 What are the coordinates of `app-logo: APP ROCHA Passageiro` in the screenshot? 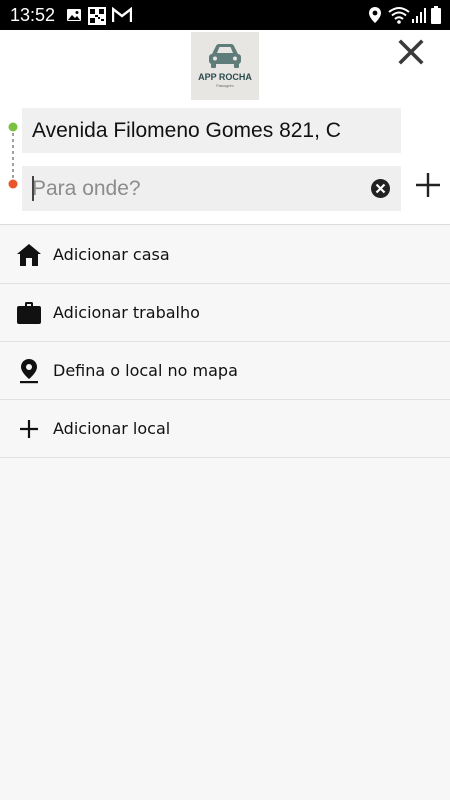 It's located at (225, 66).